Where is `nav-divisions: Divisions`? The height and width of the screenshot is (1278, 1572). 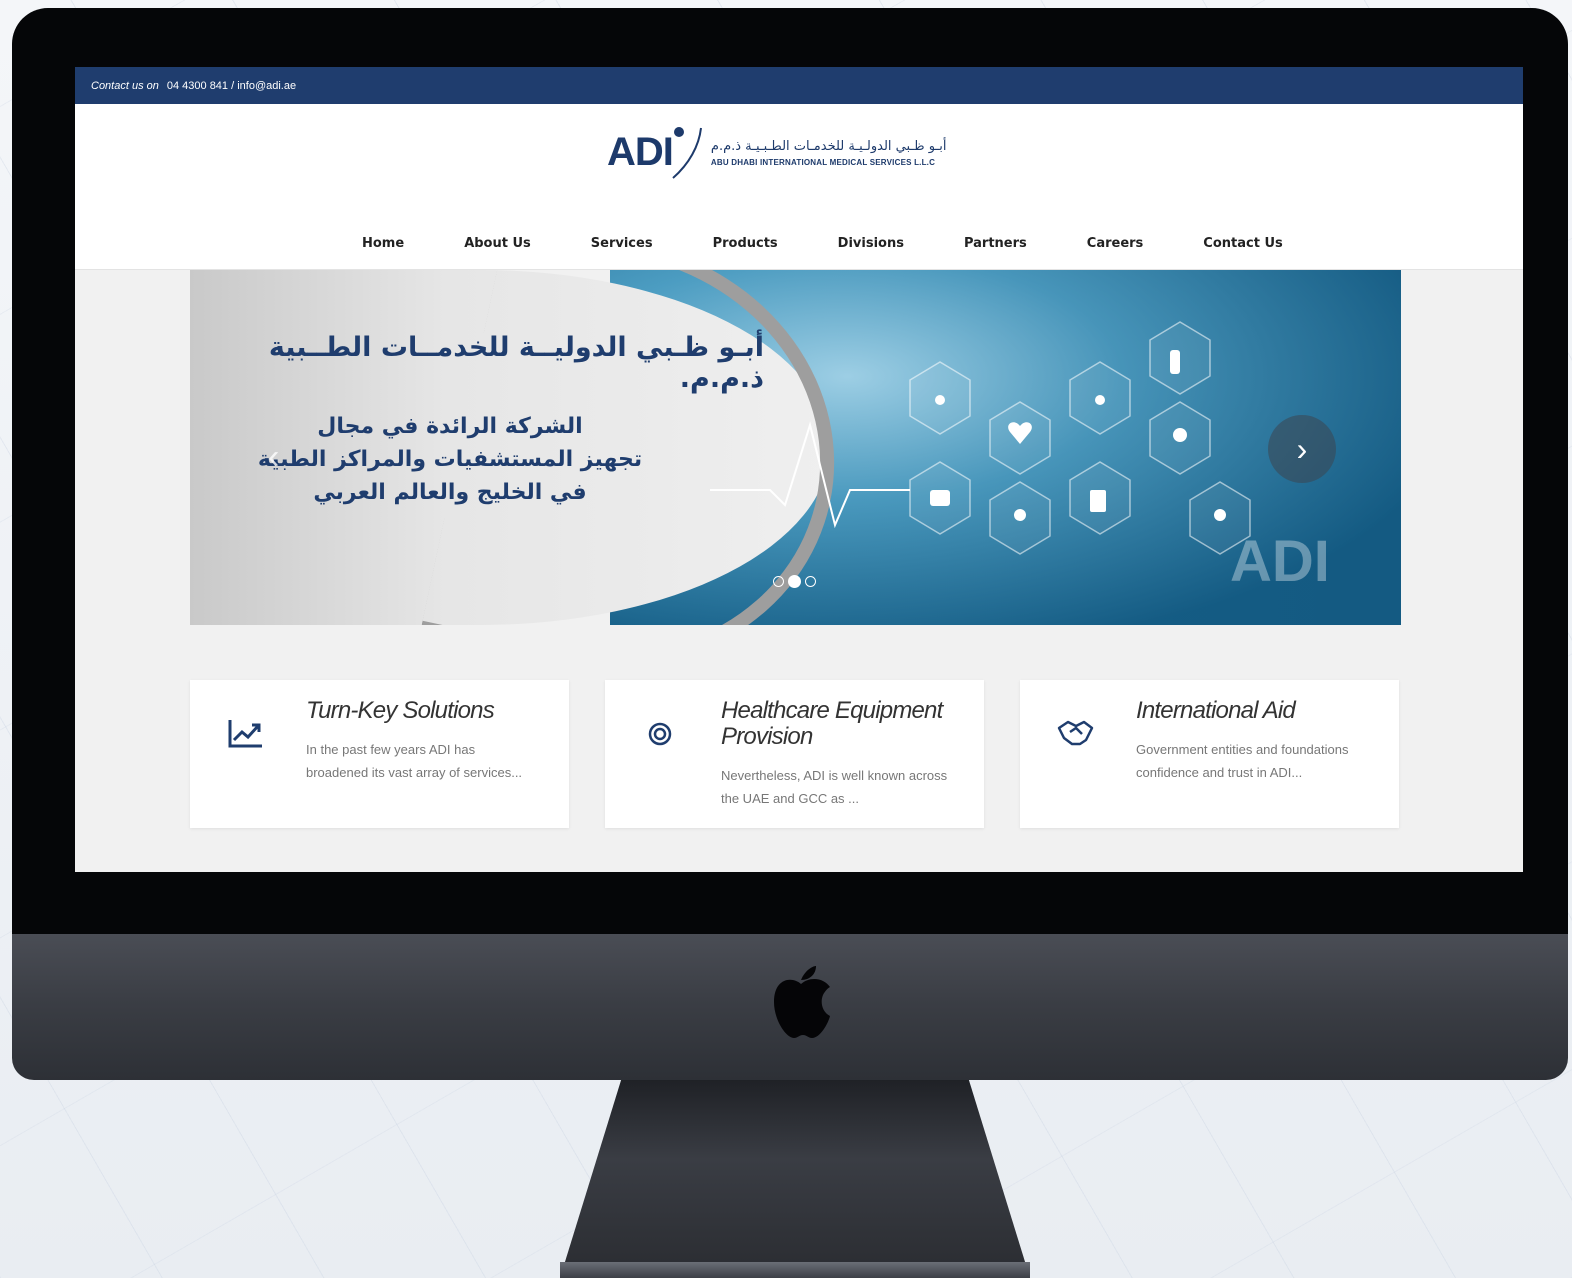 nav-divisions: Divisions is located at coordinates (871, 243).